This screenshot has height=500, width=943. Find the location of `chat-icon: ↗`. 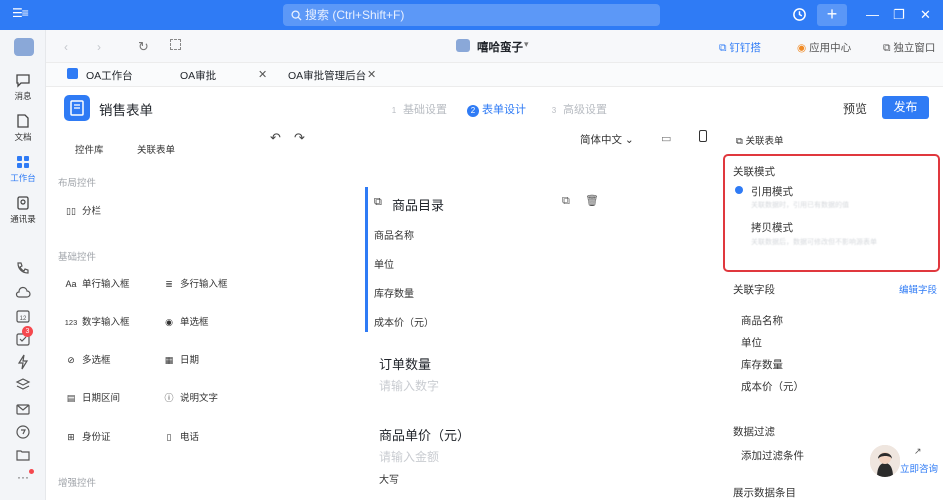

chat-icon: ↗ is located at coordinates (918, 451).